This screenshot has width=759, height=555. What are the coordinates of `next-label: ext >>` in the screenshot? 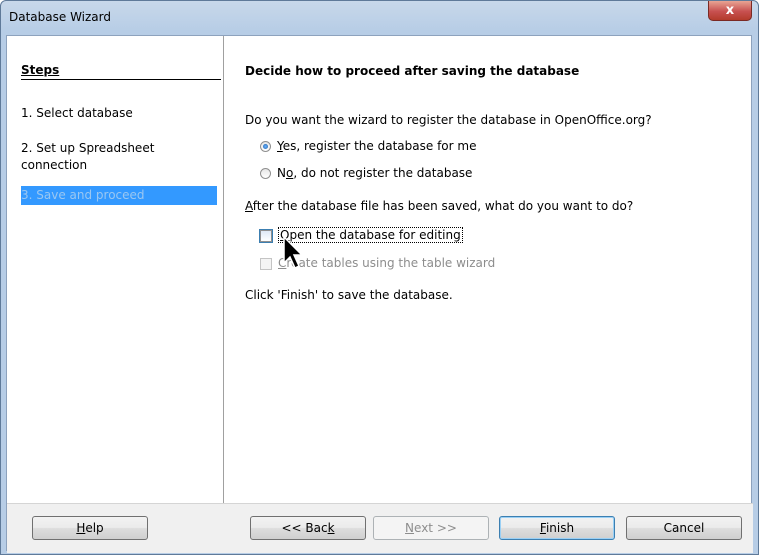 It's located at (435, 528).